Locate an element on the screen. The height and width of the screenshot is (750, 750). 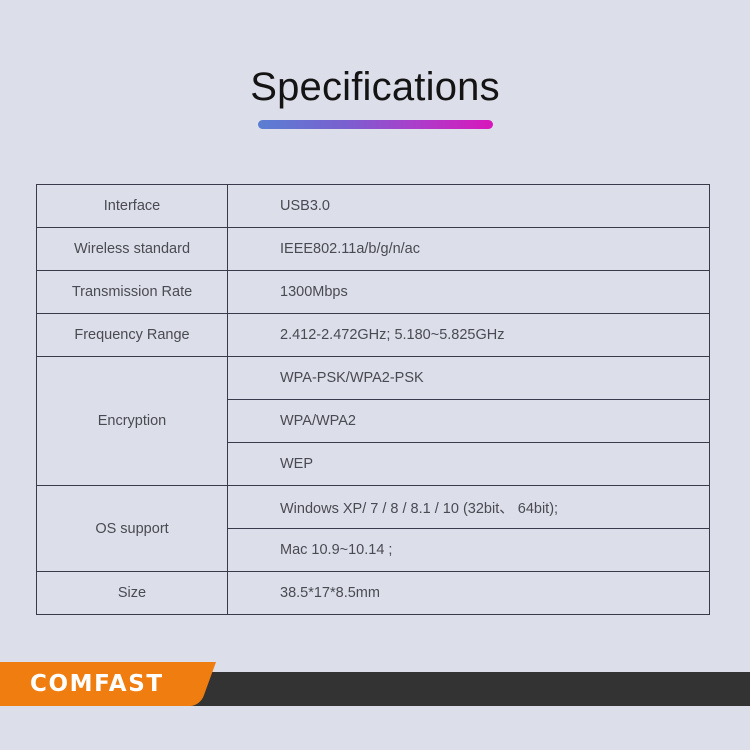
spec-value-cell: 1300Mbps is located at coordinates (468, 292).